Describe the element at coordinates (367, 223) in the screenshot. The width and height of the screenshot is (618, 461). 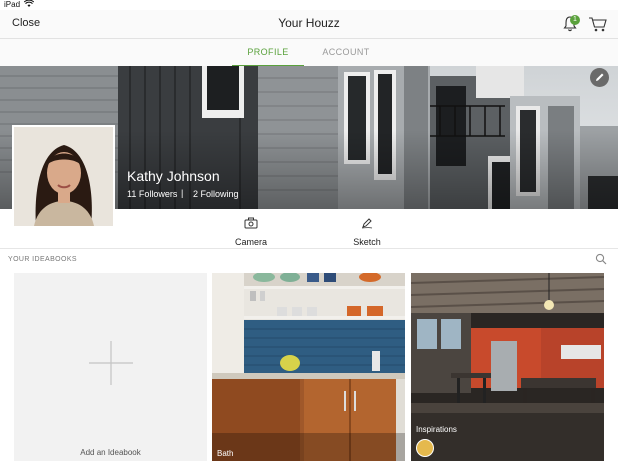
I see `sketch-icon` at that location.